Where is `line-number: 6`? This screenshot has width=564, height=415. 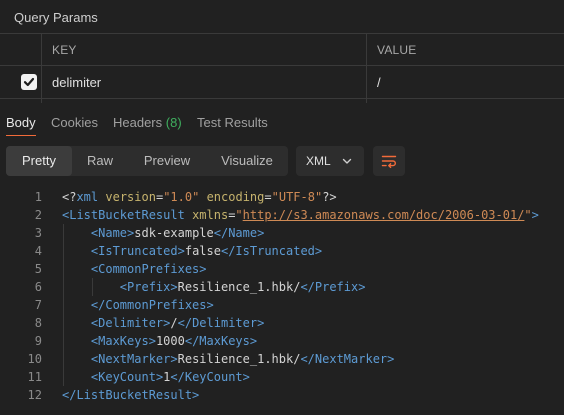 line-number: 6 is located at coordinates (38, 287).